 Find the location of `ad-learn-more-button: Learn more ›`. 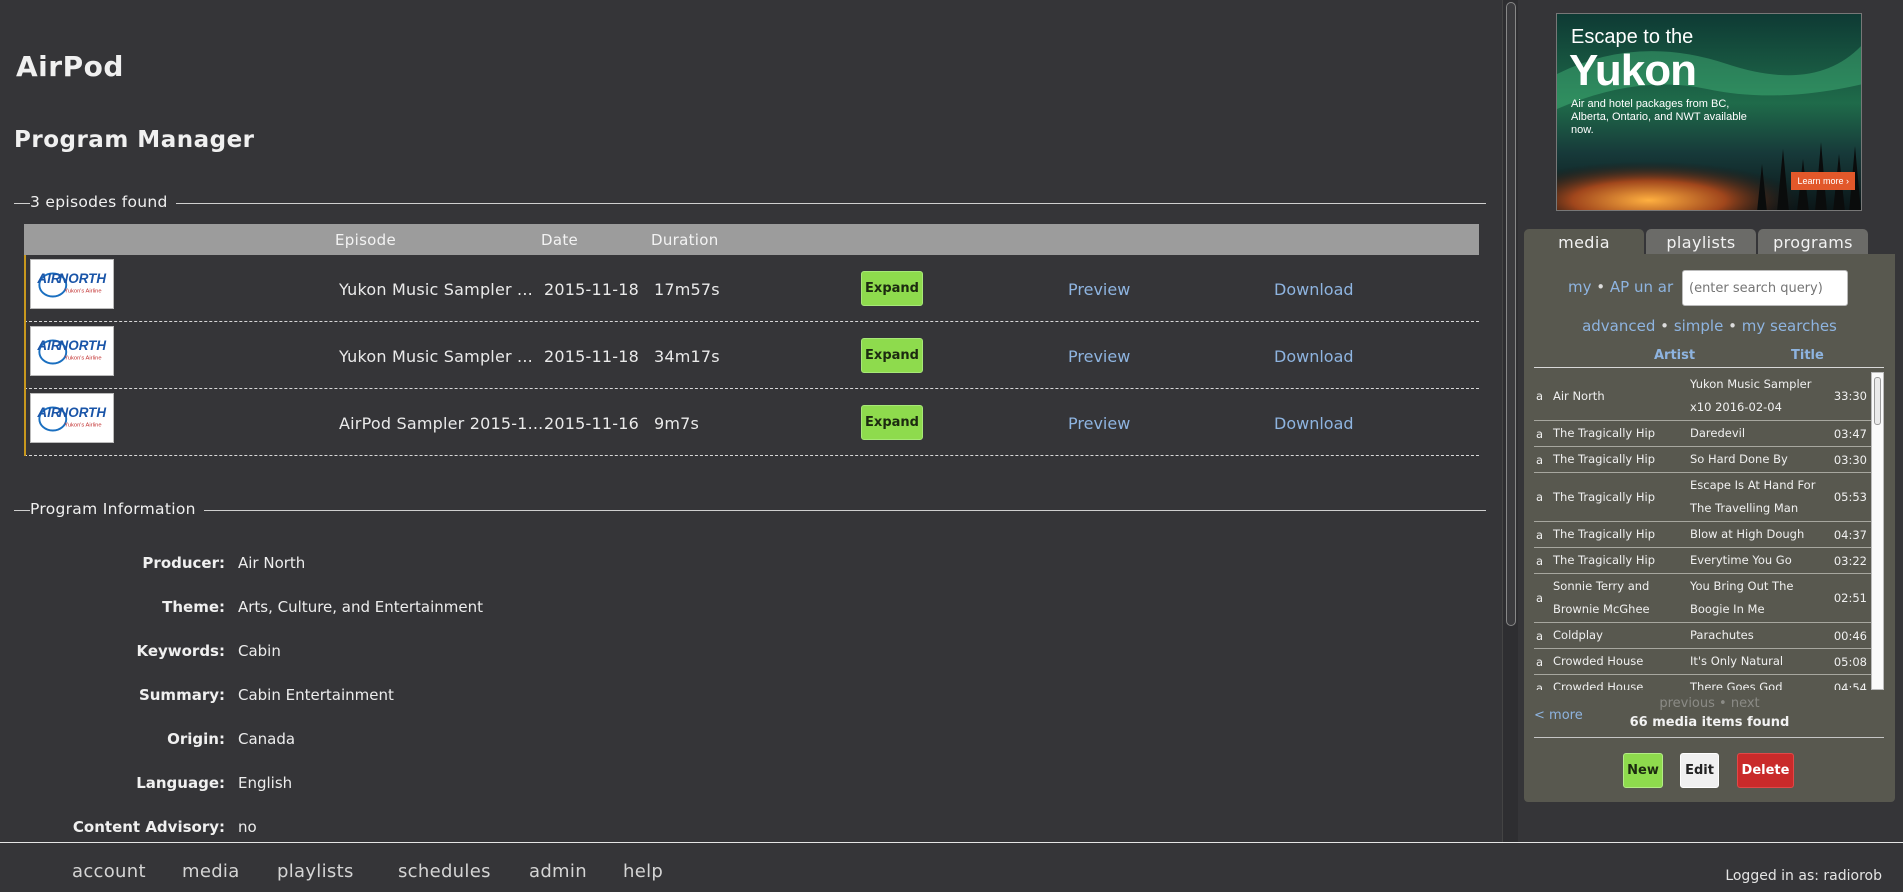

ad-learn-more-button: Learn more › is located at coordinates (1823, 181).